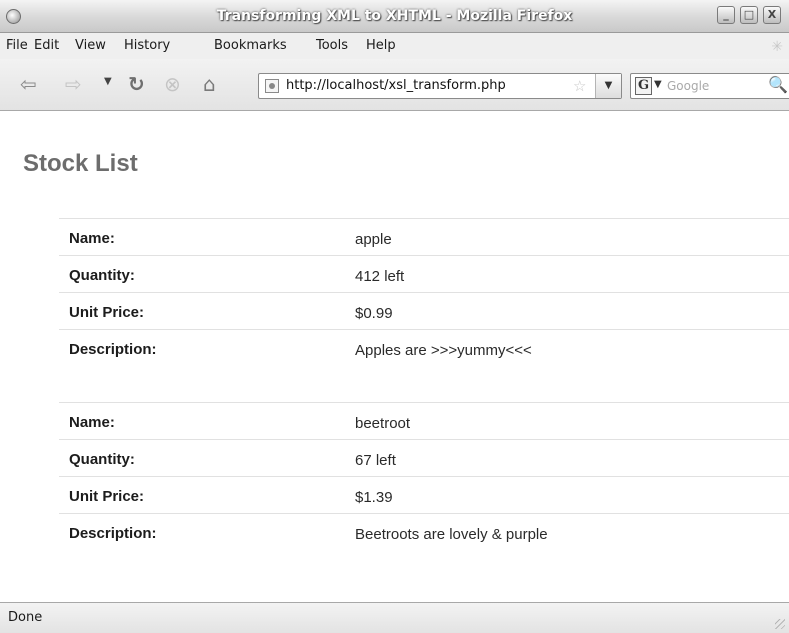  I want to click on forward-arrow-icon: ⇨, so click(73, 84).